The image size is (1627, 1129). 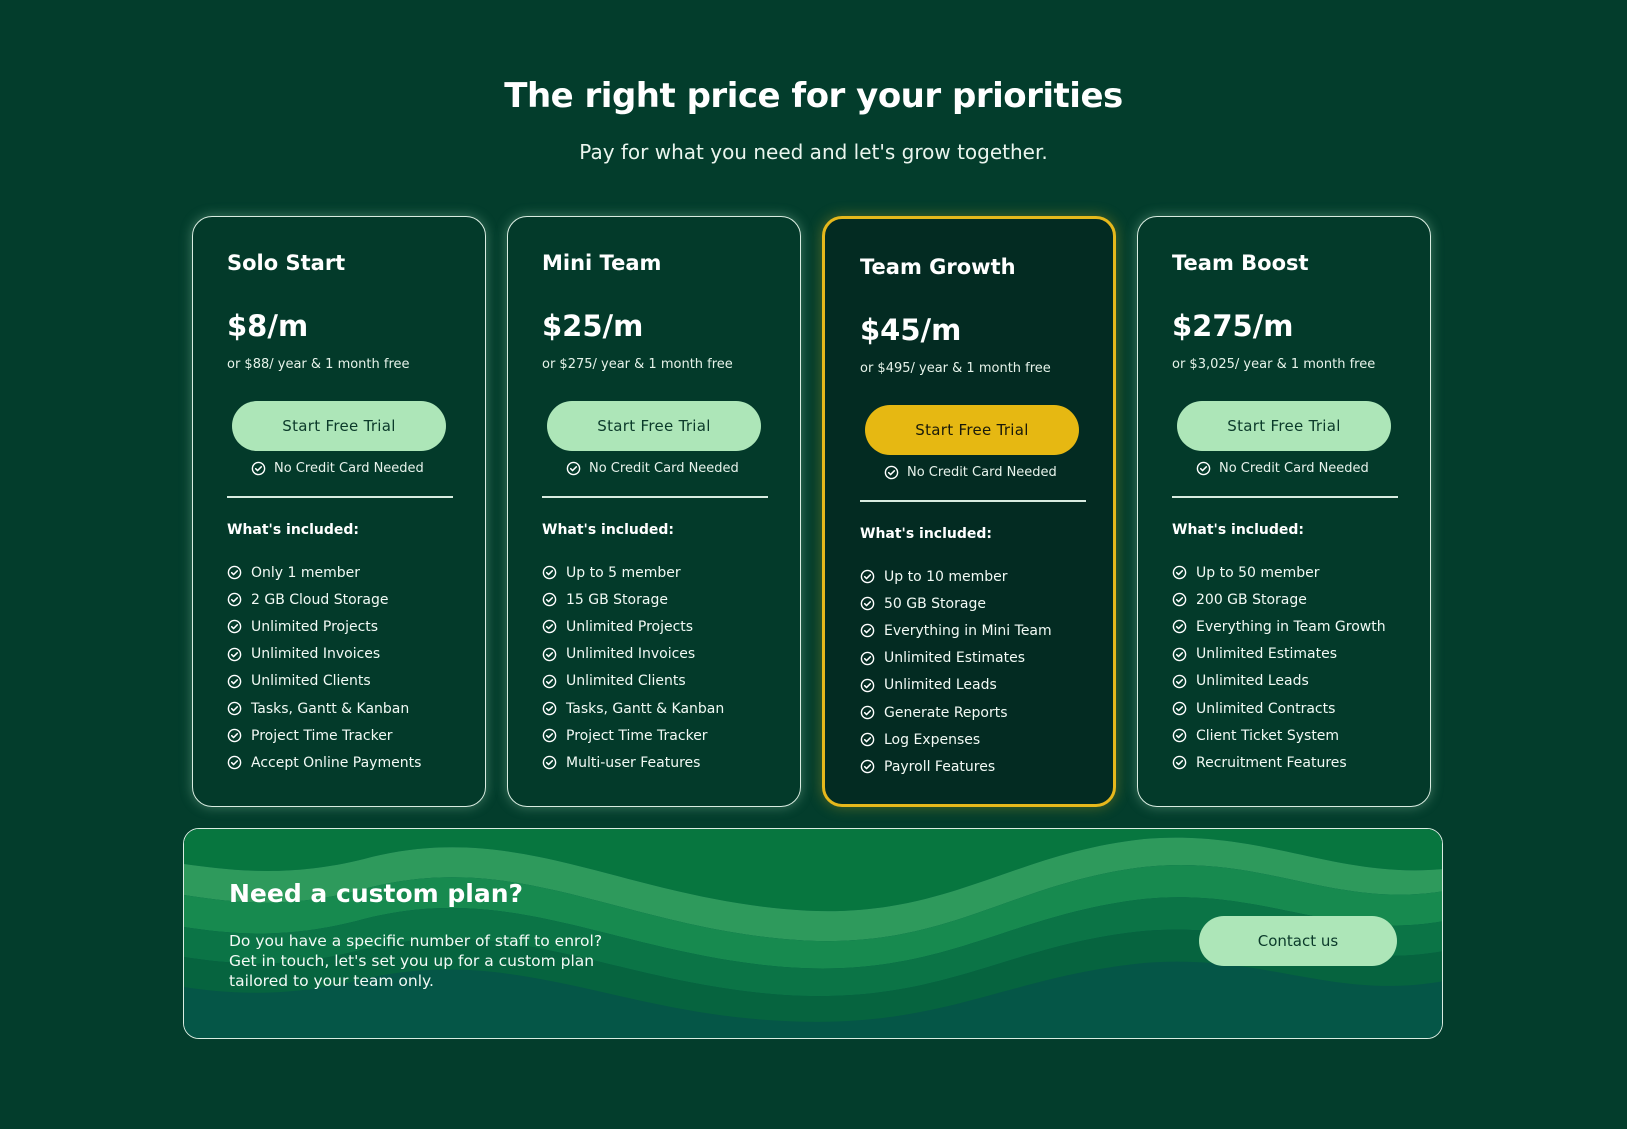 What do you see at coordinates (1240, 263) in the screenshot?
I see `plan-name: Team Boost` at bounding box center [1240, 263].